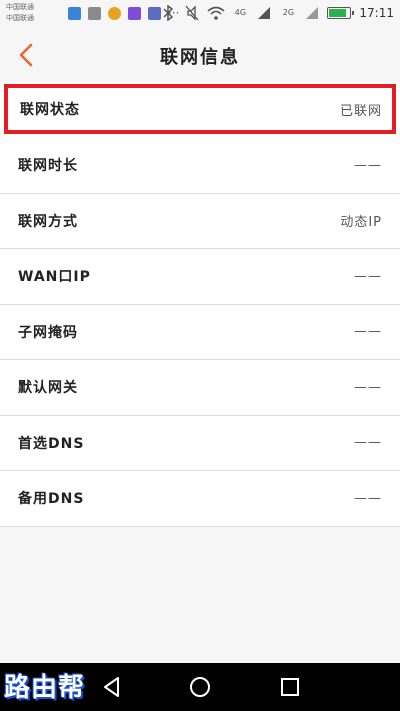 This screenshot has width=400, height=711. I want to click on row-value: 已联网, so click(360, 111).